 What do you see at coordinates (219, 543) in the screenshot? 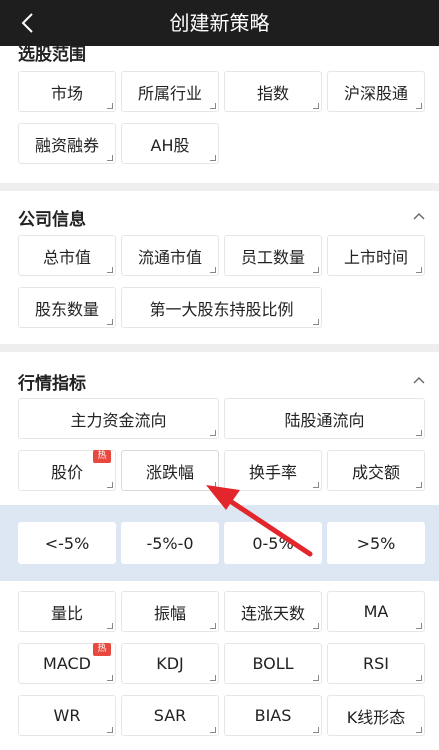
I see `change-pct-options: <-5% -5%-0 0-5% >5%` at bounding box center [219, 543].